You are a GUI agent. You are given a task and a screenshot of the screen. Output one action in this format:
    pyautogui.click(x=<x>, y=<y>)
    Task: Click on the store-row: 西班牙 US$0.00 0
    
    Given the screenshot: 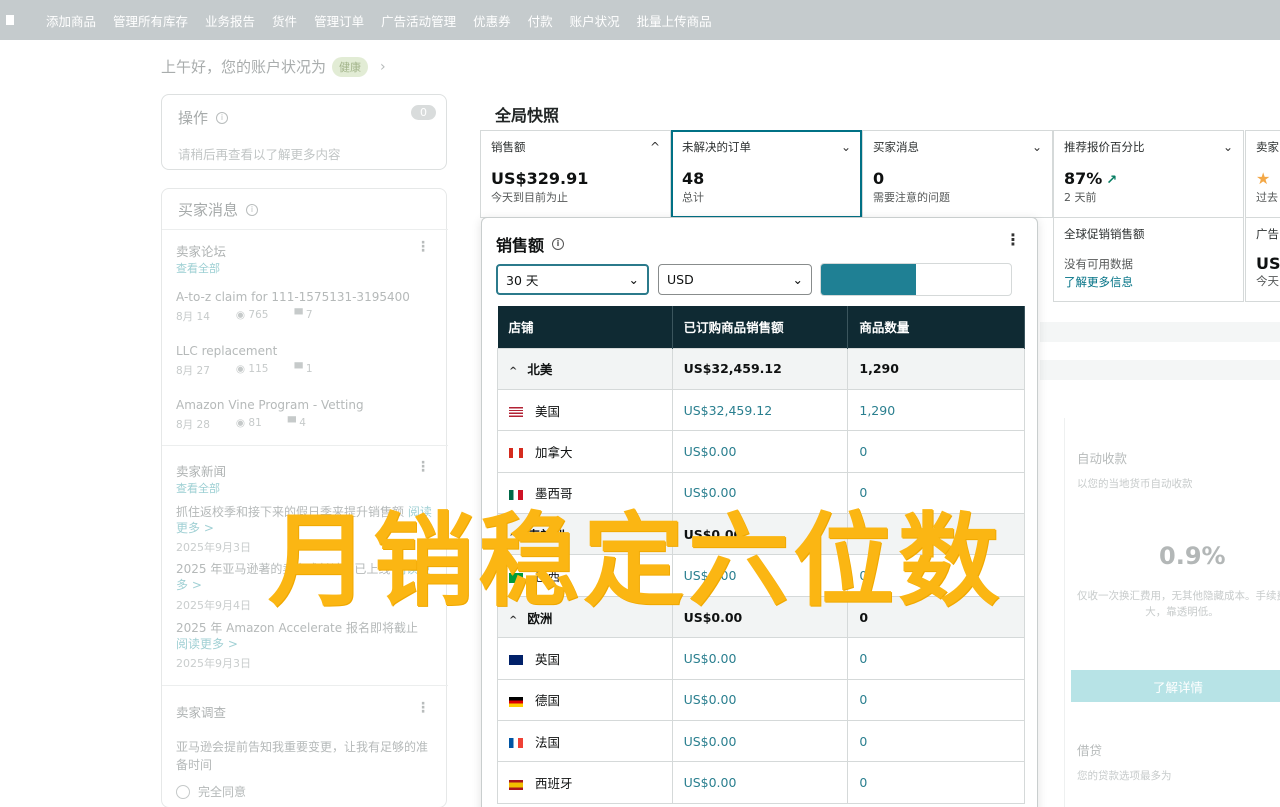 What is the action you would take?
    pyautogui.click(x=761, y=782)
    